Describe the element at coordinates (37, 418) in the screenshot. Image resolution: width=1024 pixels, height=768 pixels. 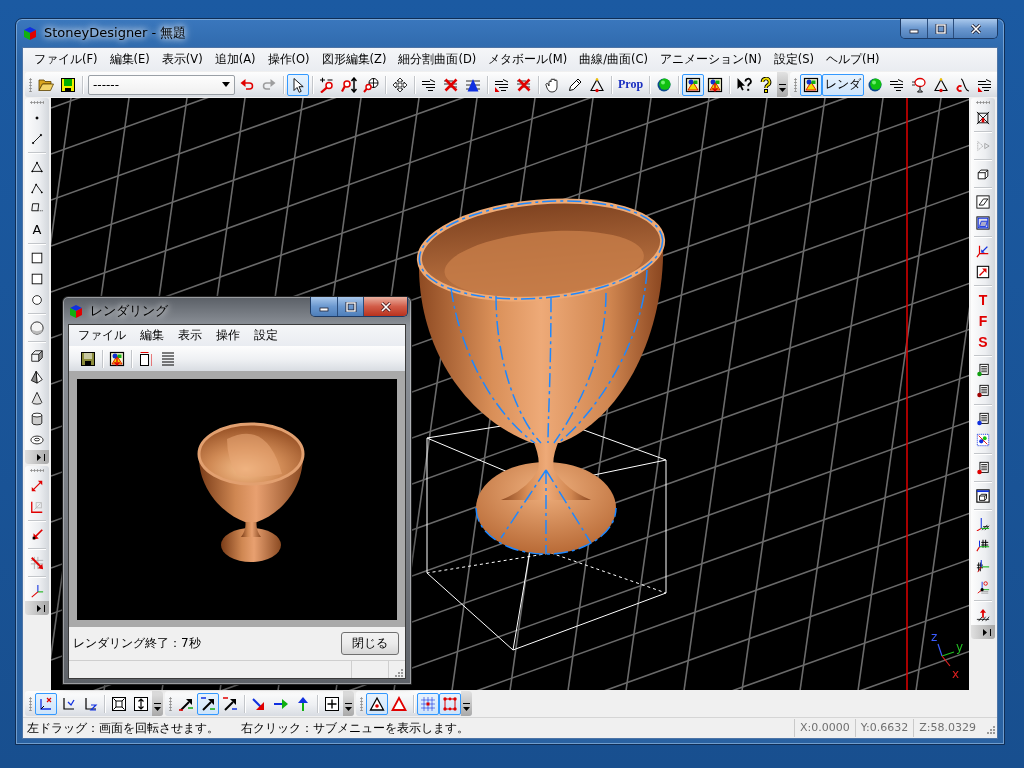
I see `cylinder-icon` at that location.